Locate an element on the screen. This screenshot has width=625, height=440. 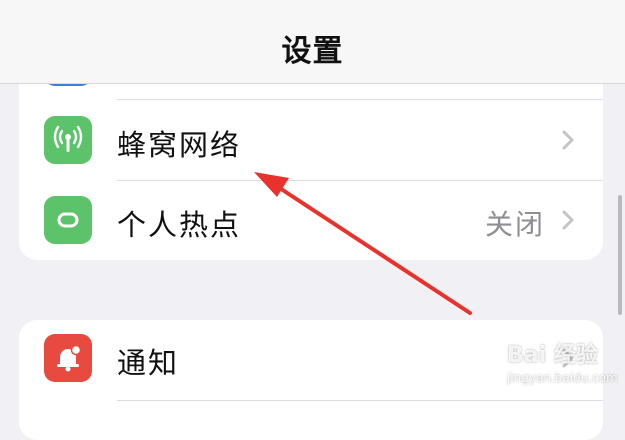
watermark-brand: Bai 经验 is located at coordinates (552, 355).